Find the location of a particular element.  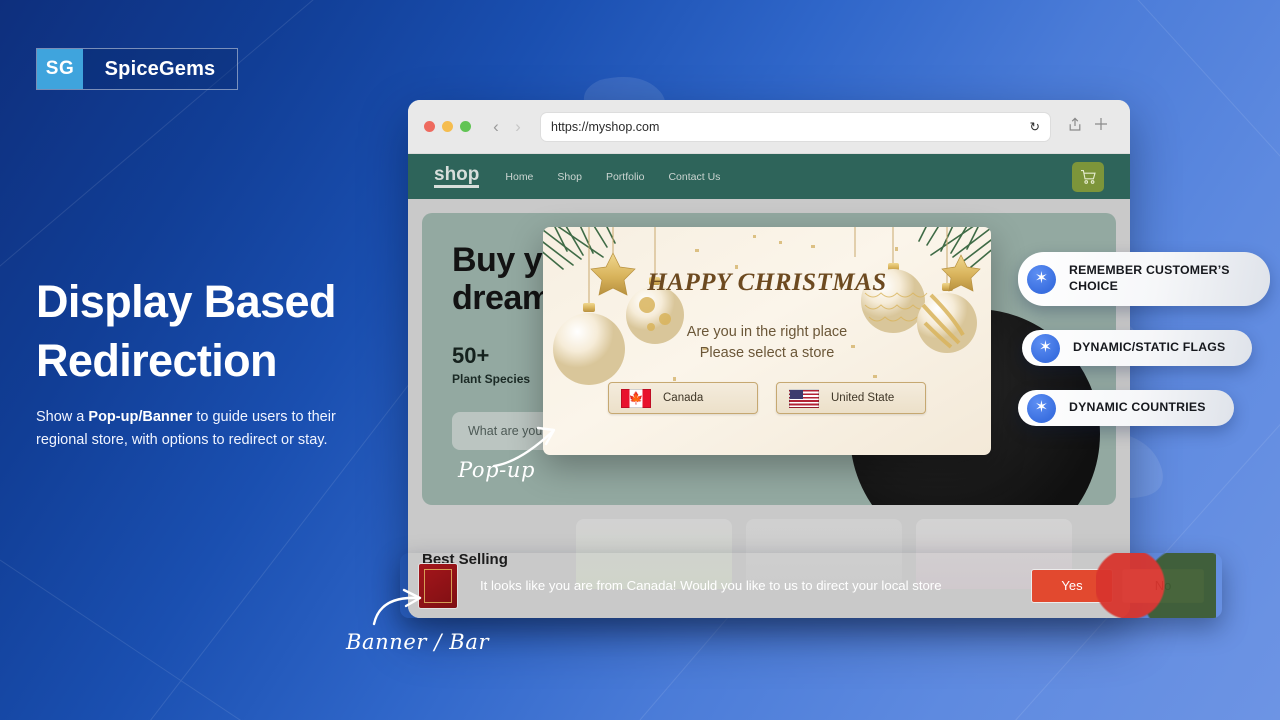

page-title: Display Based Redirection is located at coordinates (236, 331).